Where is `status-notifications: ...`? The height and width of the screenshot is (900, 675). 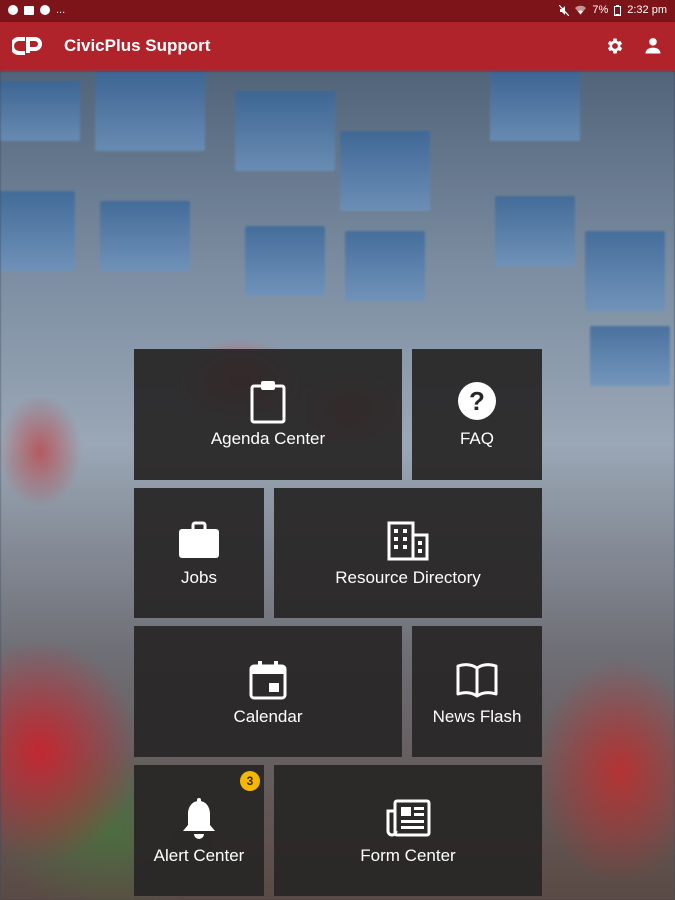 status-notifications: ... is located at coordinates (36, 10).